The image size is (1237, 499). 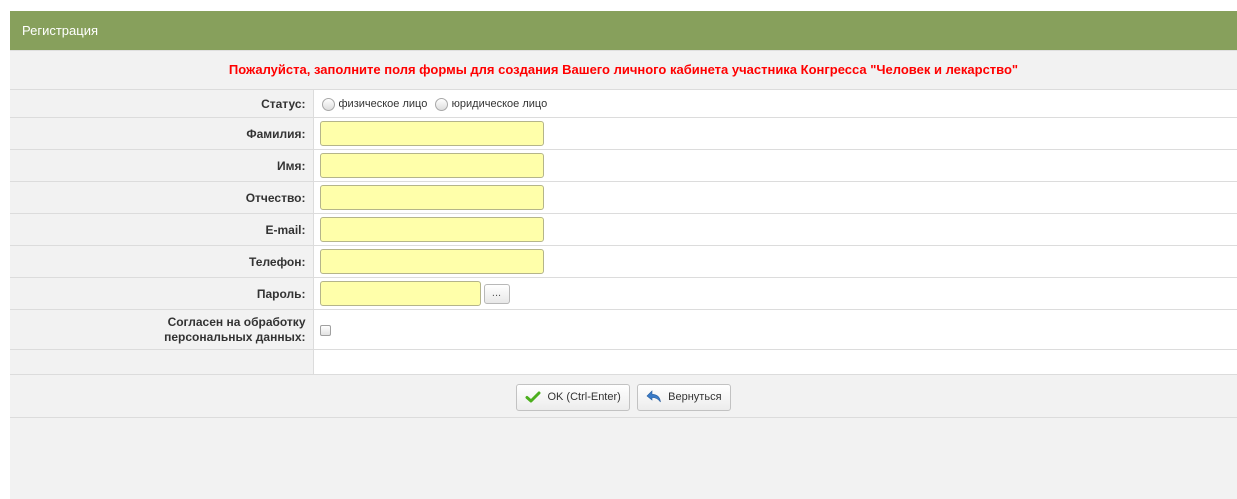 What do you see at coordinates (235, 336) in the screenshot?
I see `consent-label-line2: персональных данных:` at bounding box center [235, 336].